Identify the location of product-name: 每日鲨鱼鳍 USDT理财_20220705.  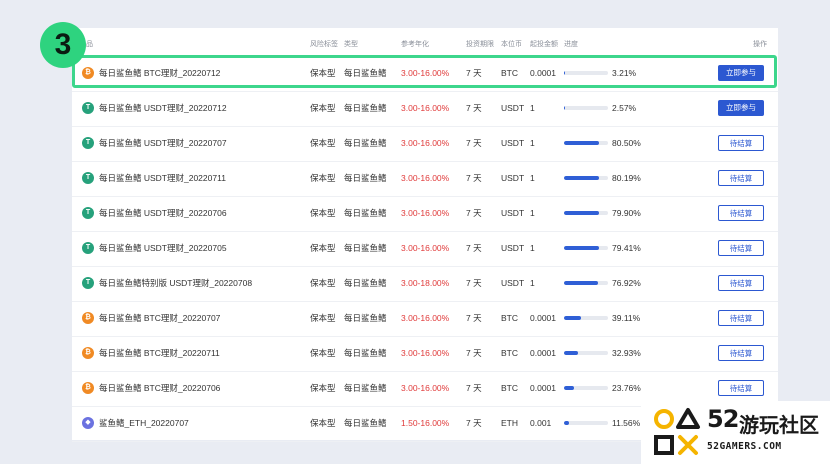
(163, 248).